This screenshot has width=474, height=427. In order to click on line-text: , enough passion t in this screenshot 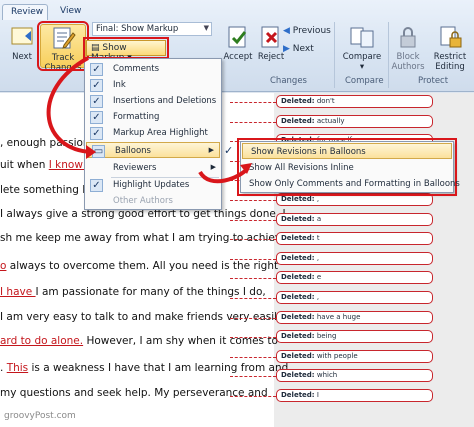, I will do `click(49, 143)`.